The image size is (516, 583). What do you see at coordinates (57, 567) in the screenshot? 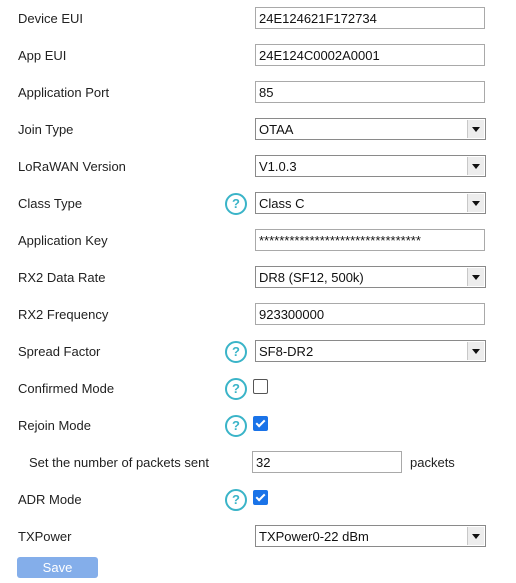
I see `save-button: Save` at bounding box center [57, 567].